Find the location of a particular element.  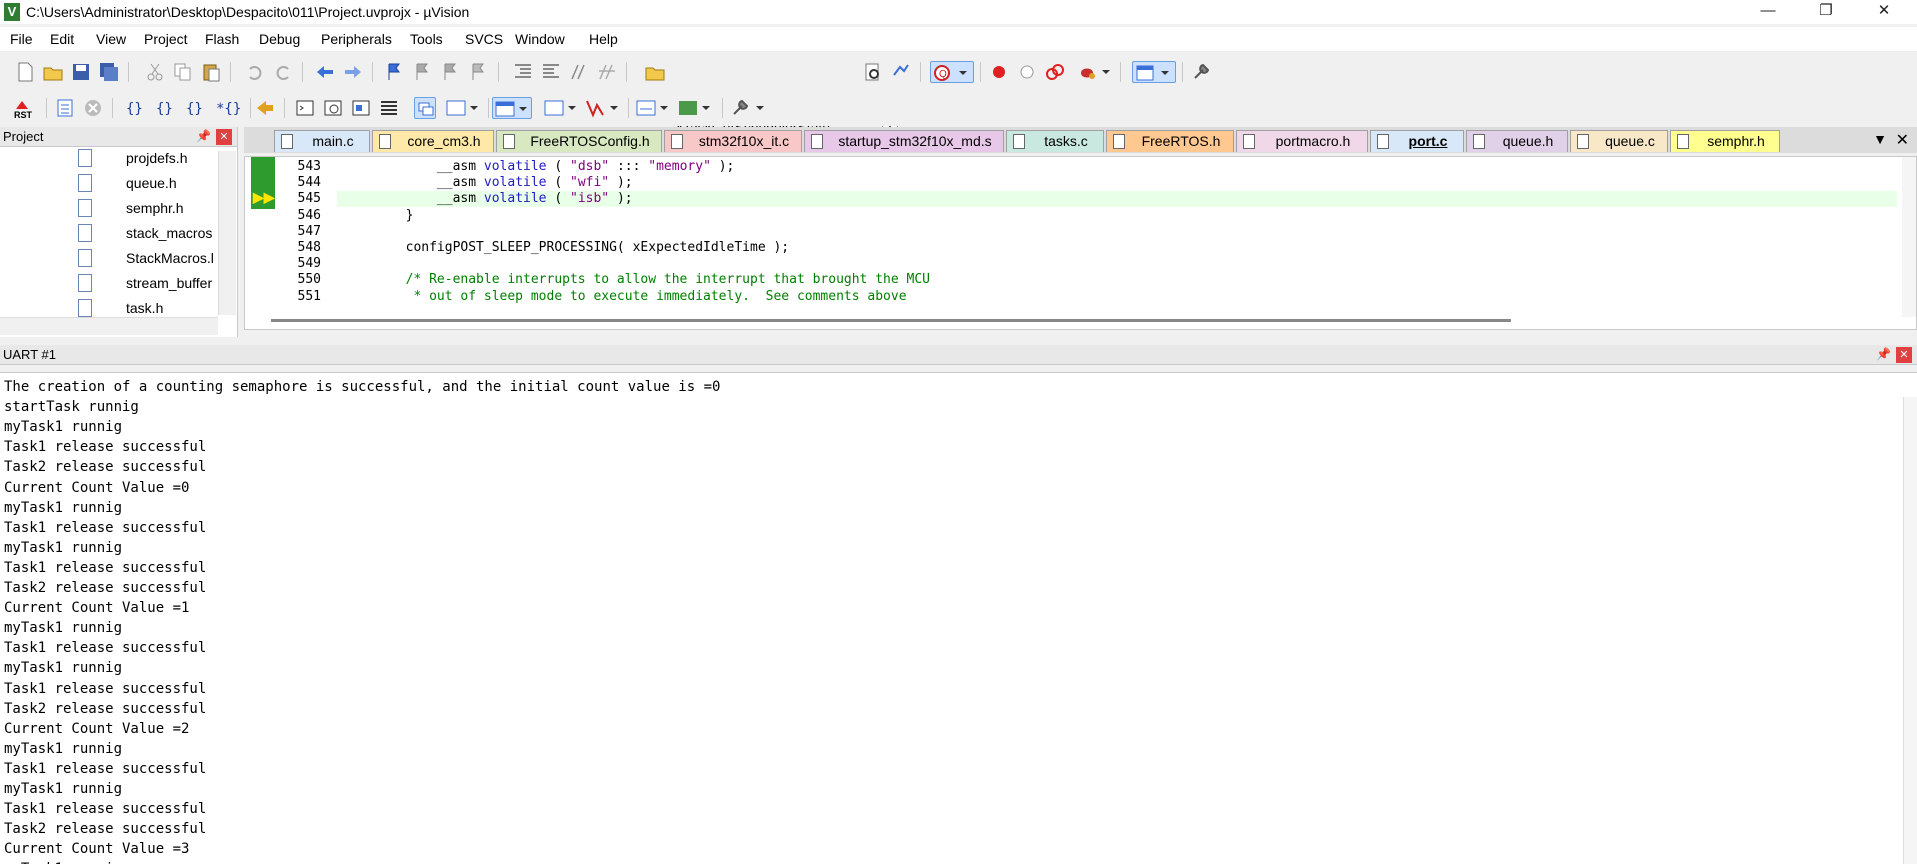

project-vertical-scrollbar is located at coordinates (227, 233).